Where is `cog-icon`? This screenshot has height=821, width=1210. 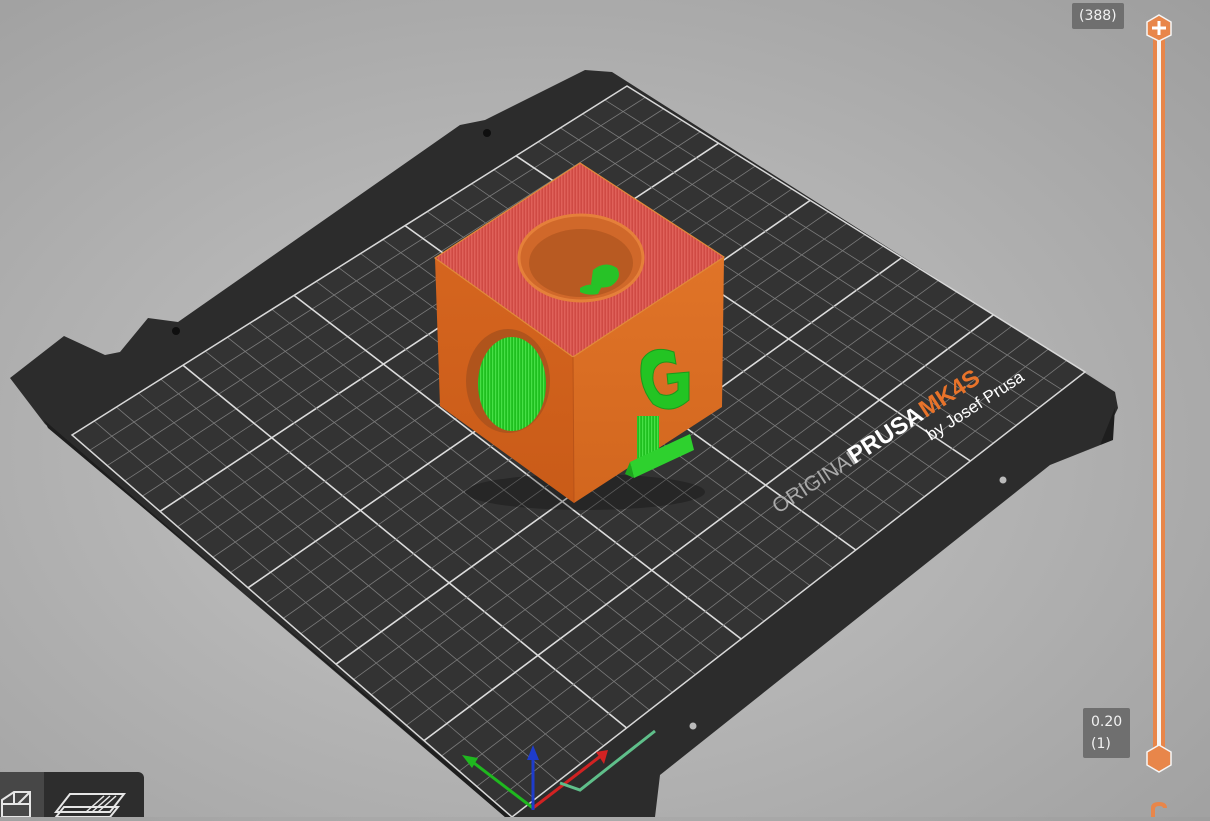 cog-icon is located at coordinates (1159, 808).